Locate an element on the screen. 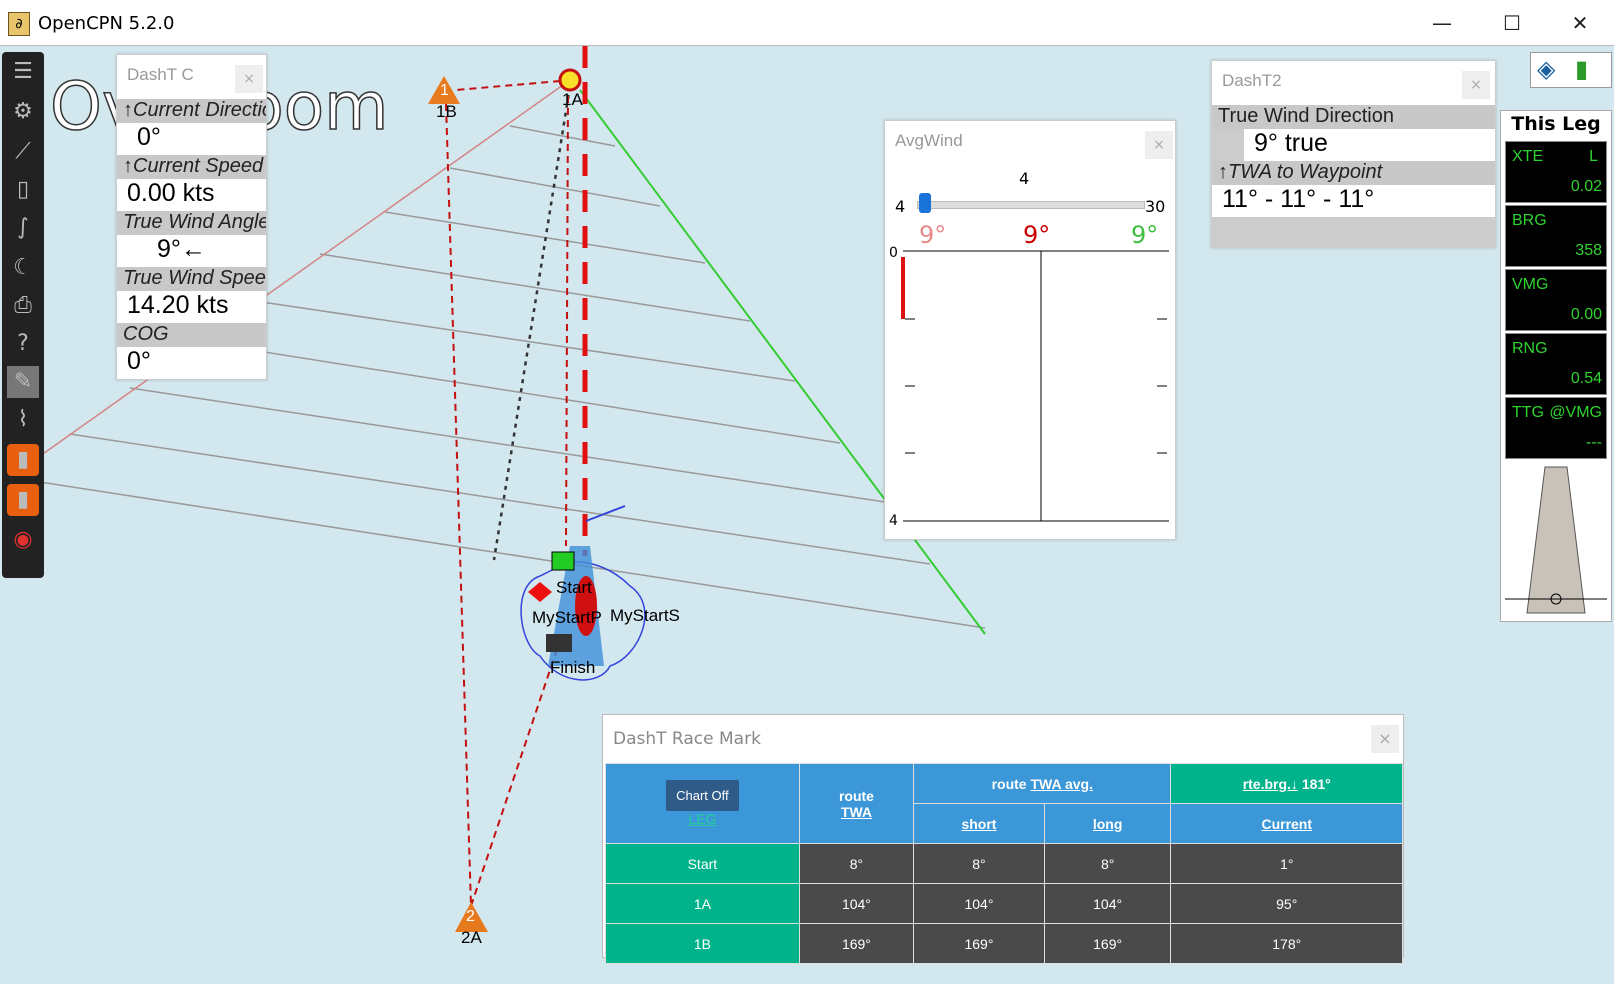  avg-wind-mean-angle: 9° is located at coordinates (1037, 235).